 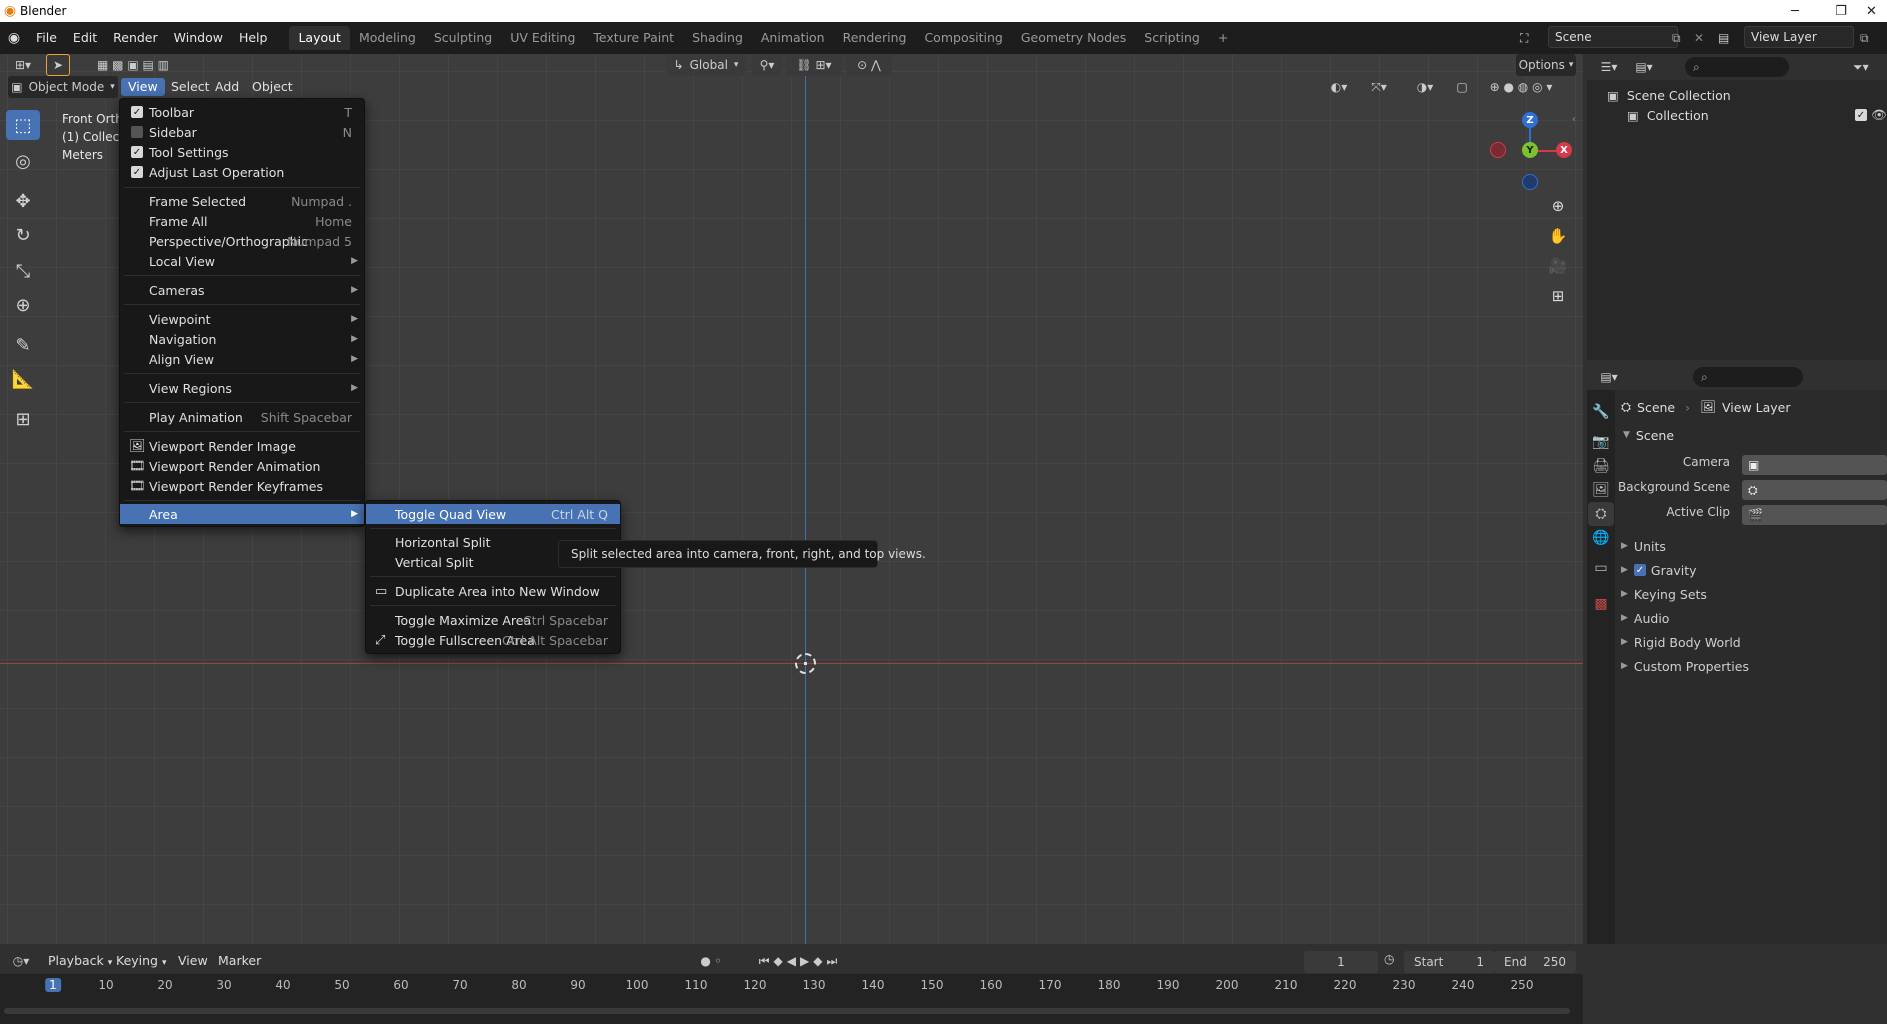 What do you see at coordinates (780, 961) in the screenshot?
I see `prev-keyframe-icon: ◆` at bounding box center [780, 961].